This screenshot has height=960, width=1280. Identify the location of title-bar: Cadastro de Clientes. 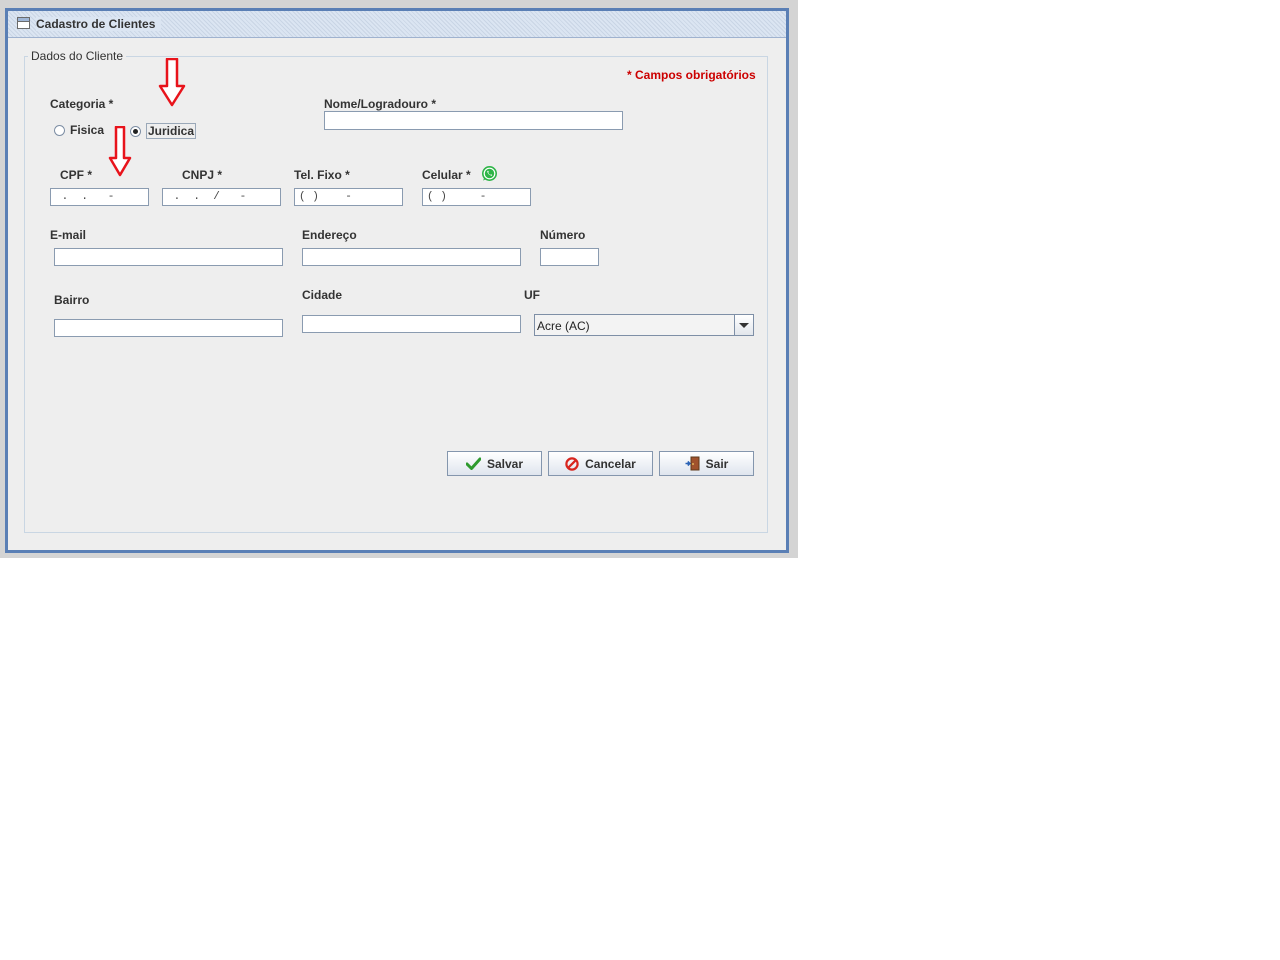
(397, 24).